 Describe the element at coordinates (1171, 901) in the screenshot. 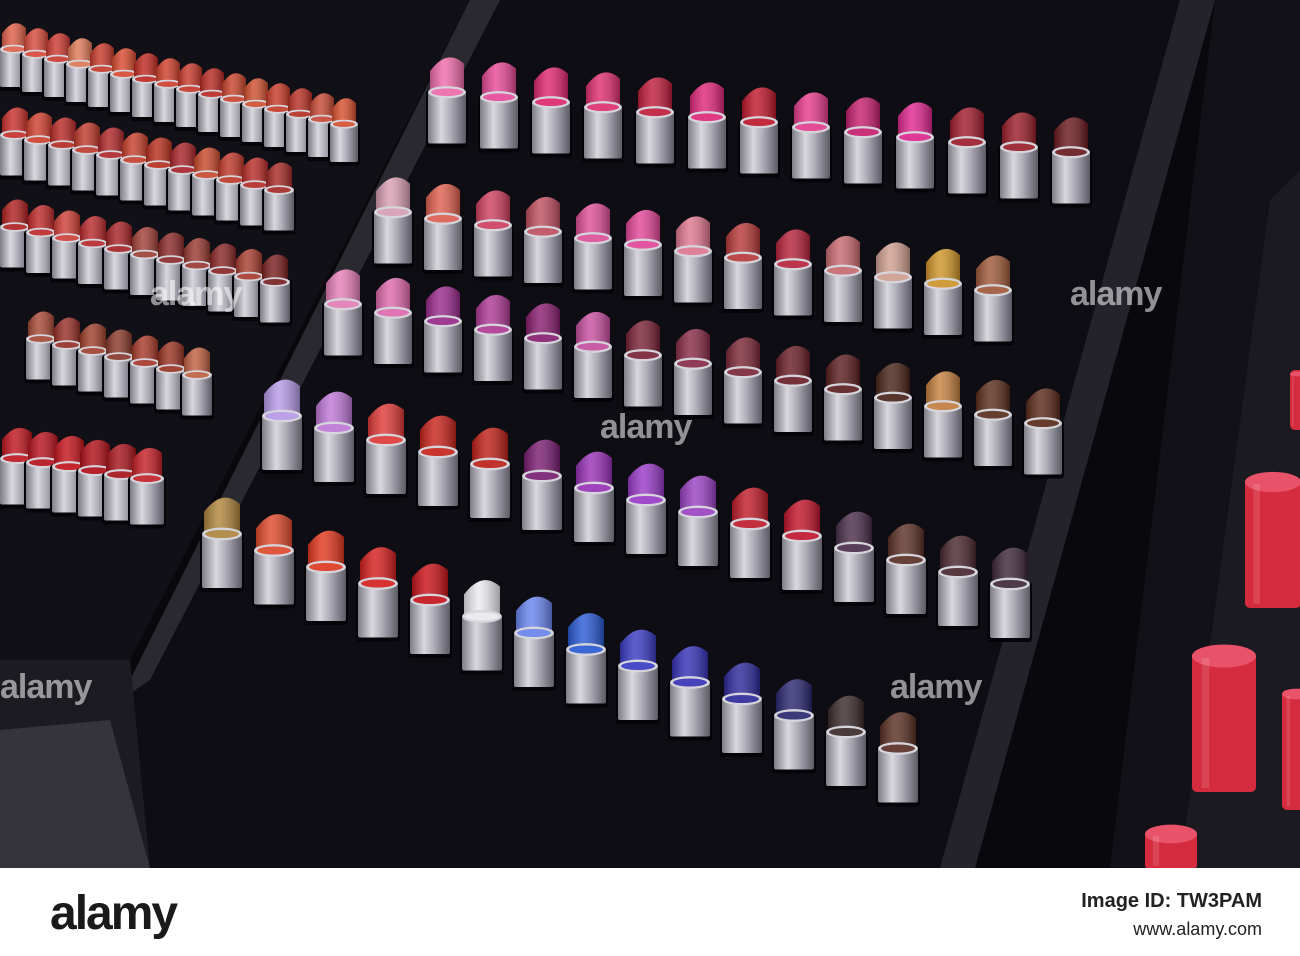

I see `image-id: Image ID: TW3PAM` at that location.